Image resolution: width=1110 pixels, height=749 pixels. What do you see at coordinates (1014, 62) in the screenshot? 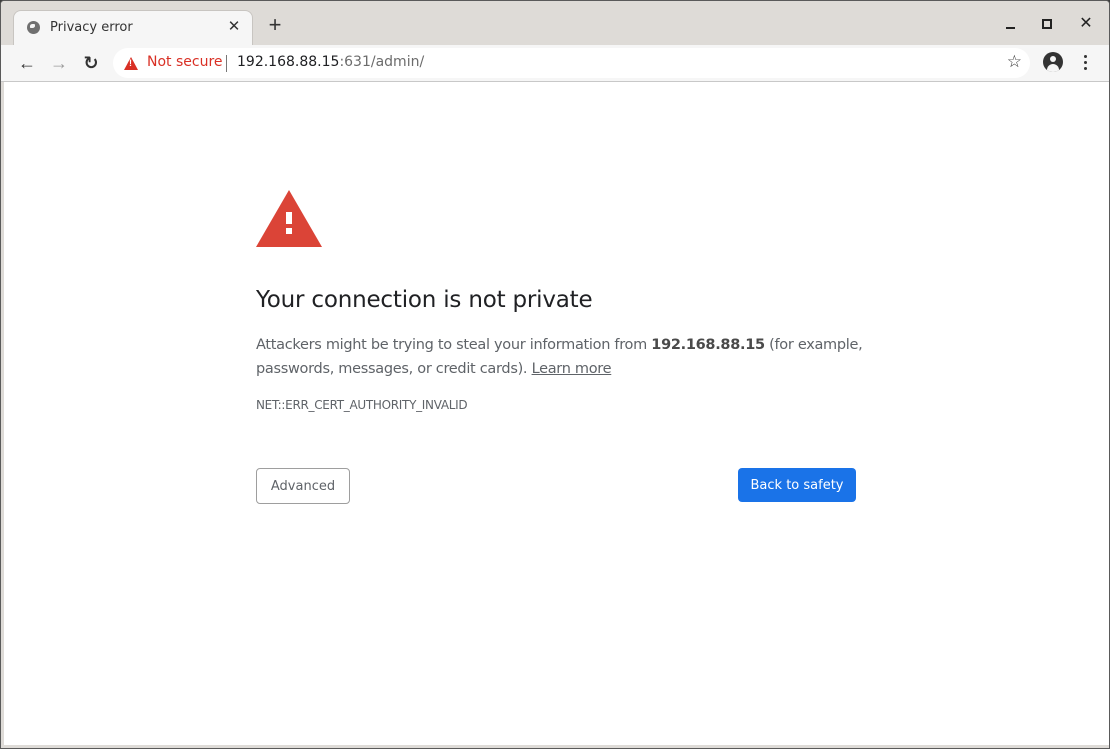
I see `bookmark-star-icon: ☆` at bounding box center [1014, 62].